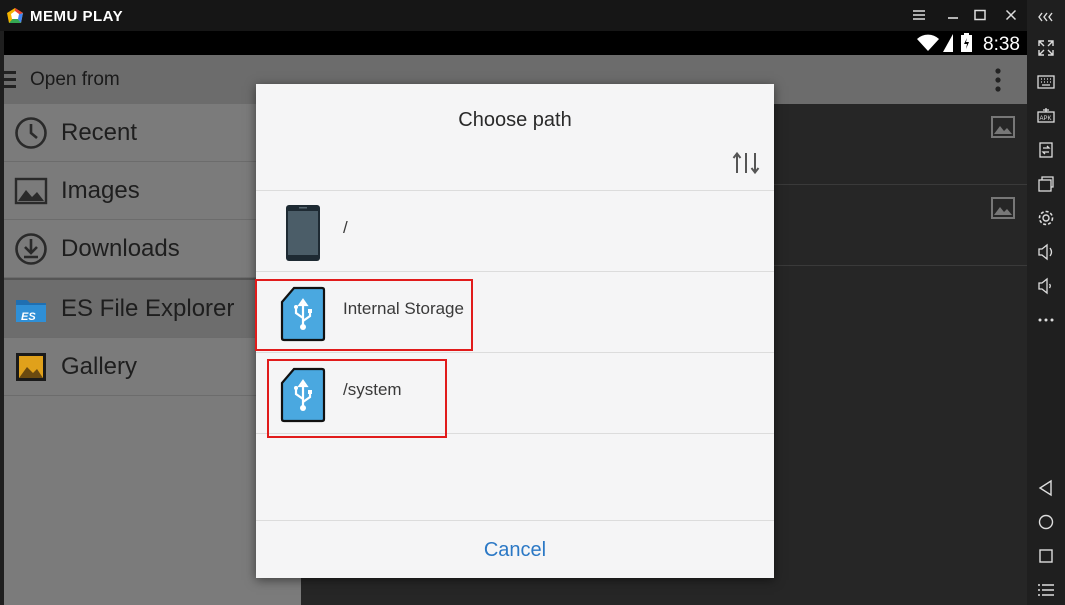 The image size is (1065, 605). I want to click on emulator-titlebar: MEMU PLAY, so click(532, 15).